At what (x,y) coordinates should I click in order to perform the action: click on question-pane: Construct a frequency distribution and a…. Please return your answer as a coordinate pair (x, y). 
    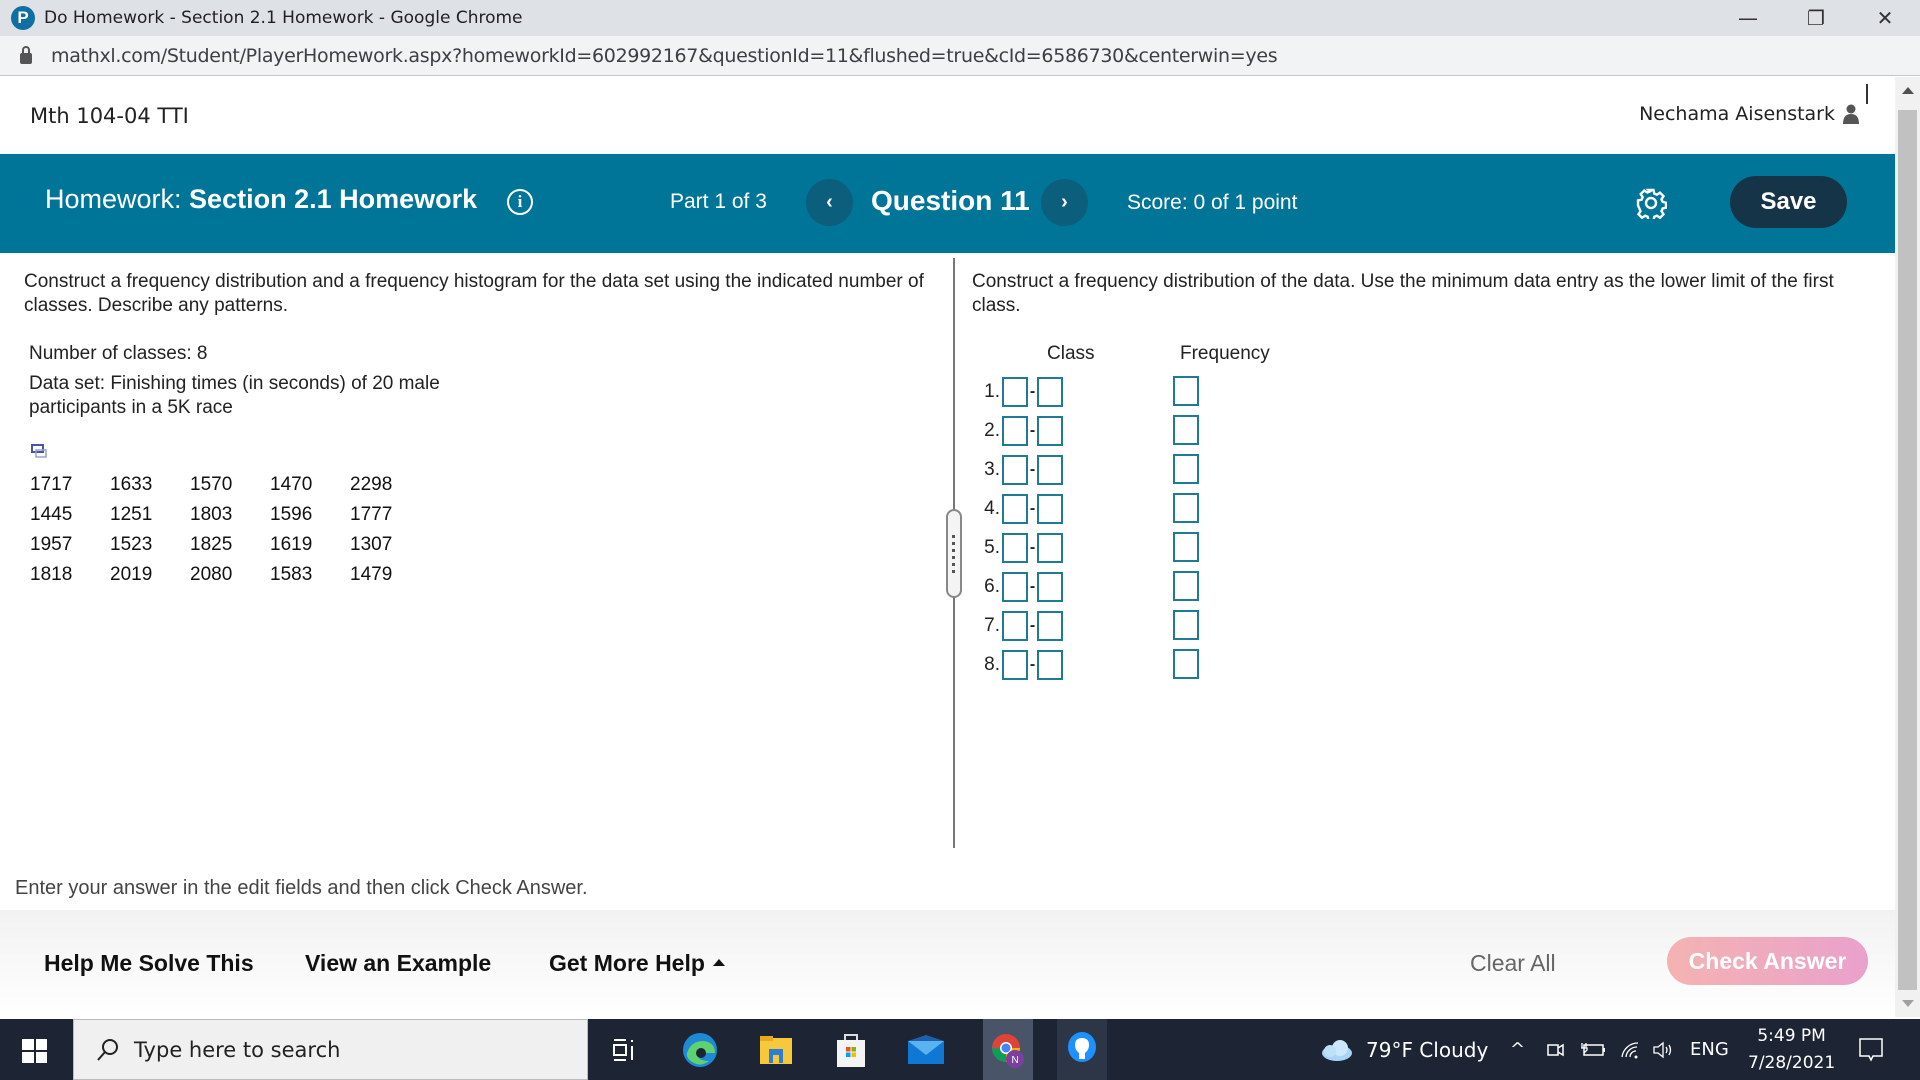
    Looking at the image, I should click on (484, 427).